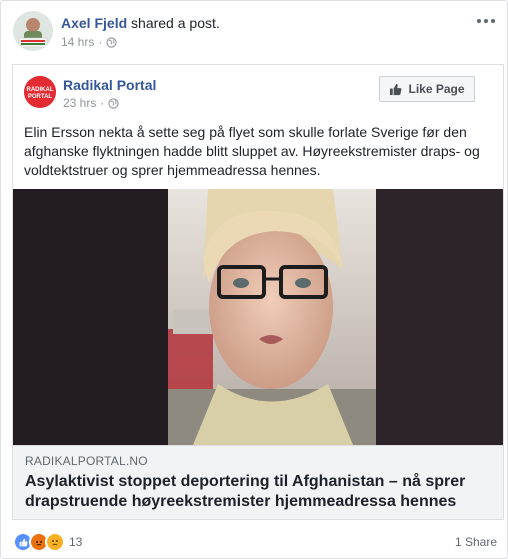 The width and height of the screenshot is (508, 559). What do you see at coordinates (94, 23) in the screenshot?
I see `author-name: Axel Fjeld` at bounding box center [94, 23].